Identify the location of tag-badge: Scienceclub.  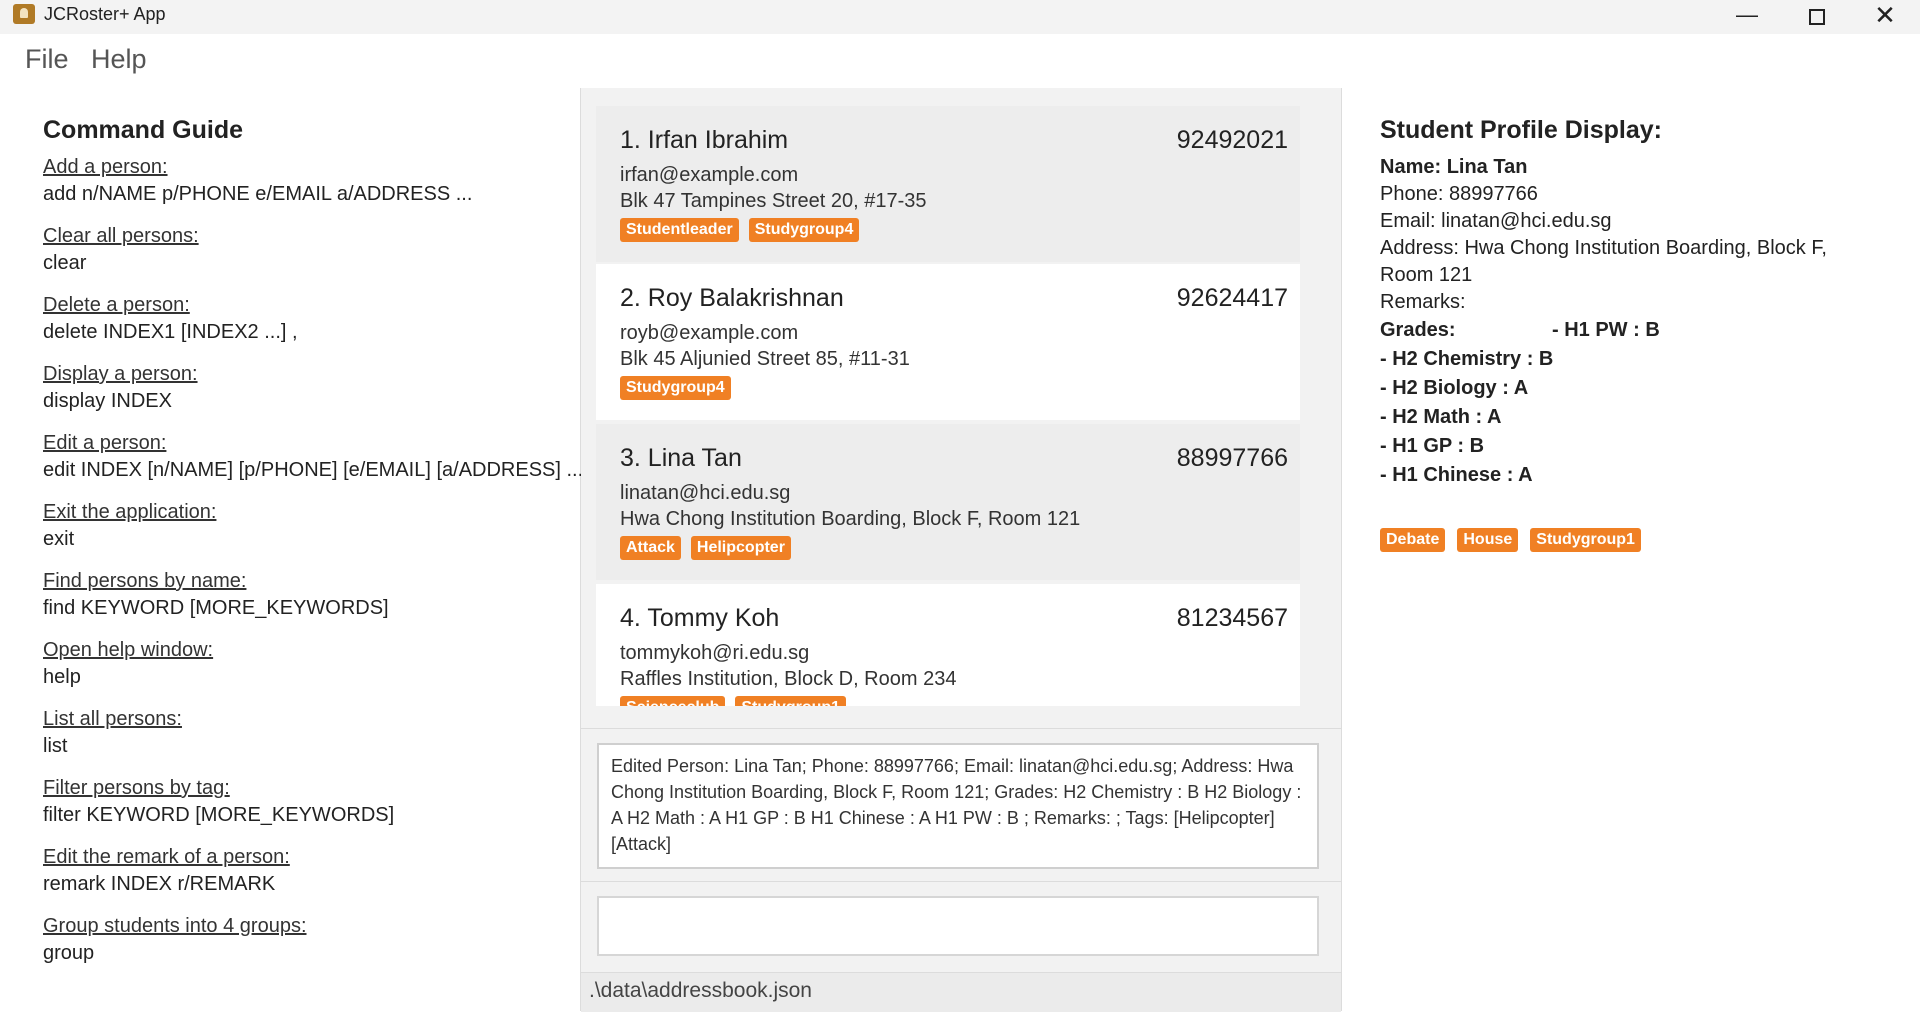
(673, 701).